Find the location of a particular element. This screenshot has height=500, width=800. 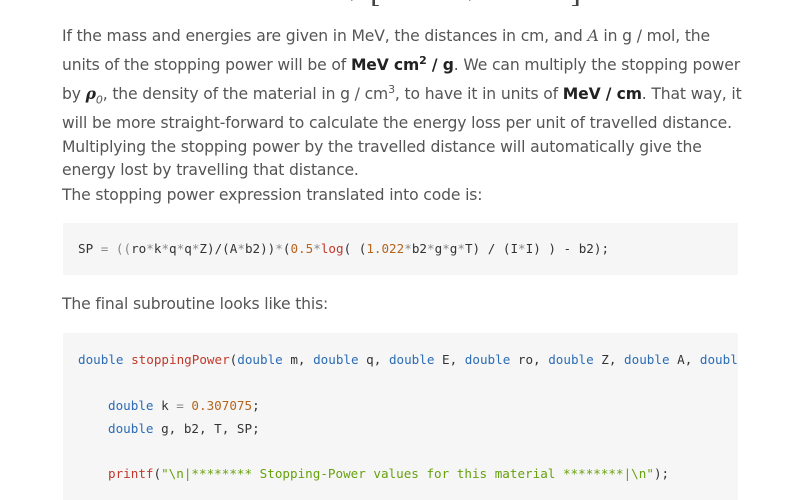

code-token: = is located at coordinates (180, 405).